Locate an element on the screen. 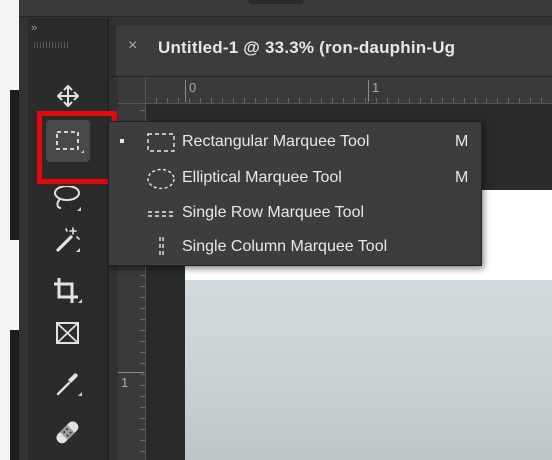  magic-wand-icon is located at coordinates (68, 239).